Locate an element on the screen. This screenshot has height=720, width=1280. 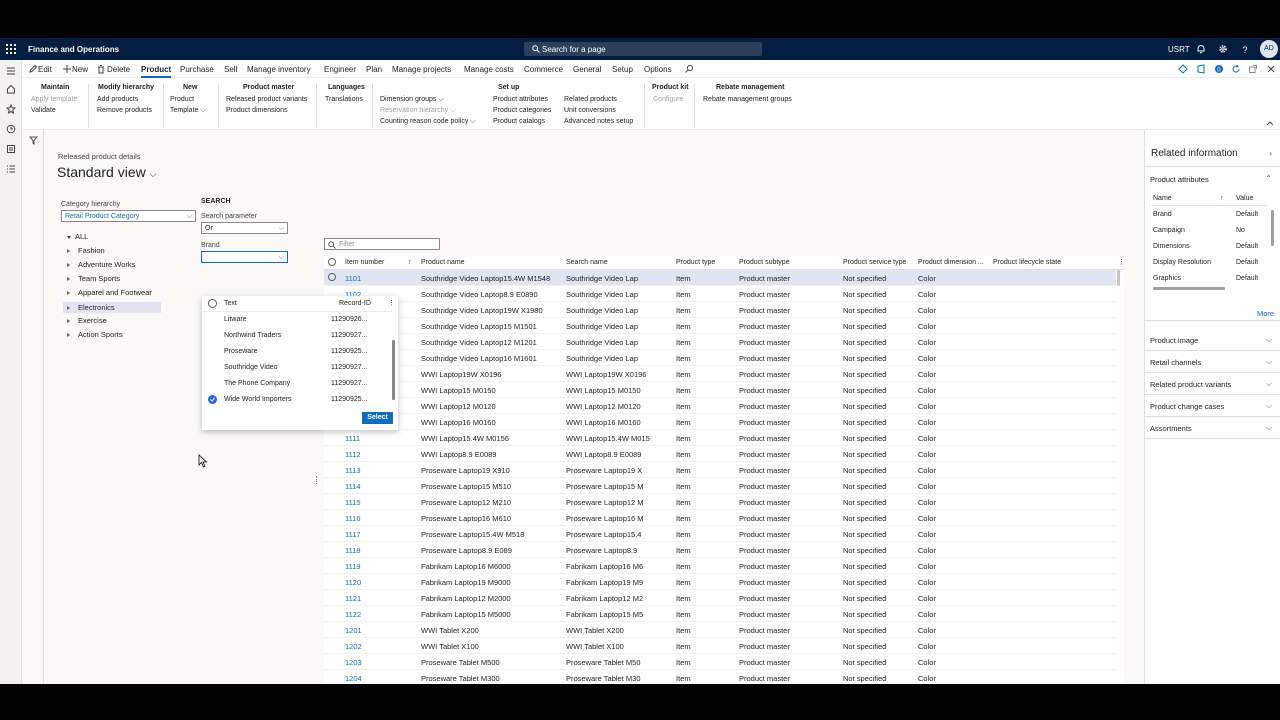
factbox-related-product-variants: Related product variants is located at coordinates (1190, 384).